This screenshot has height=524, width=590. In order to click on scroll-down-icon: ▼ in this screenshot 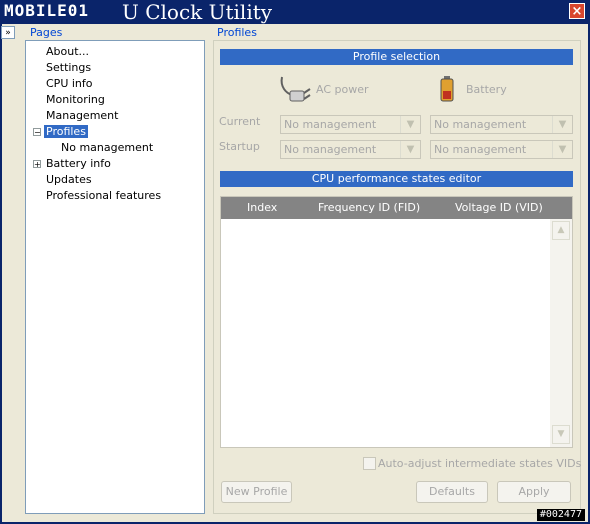, I will do `click(561, 434)`.